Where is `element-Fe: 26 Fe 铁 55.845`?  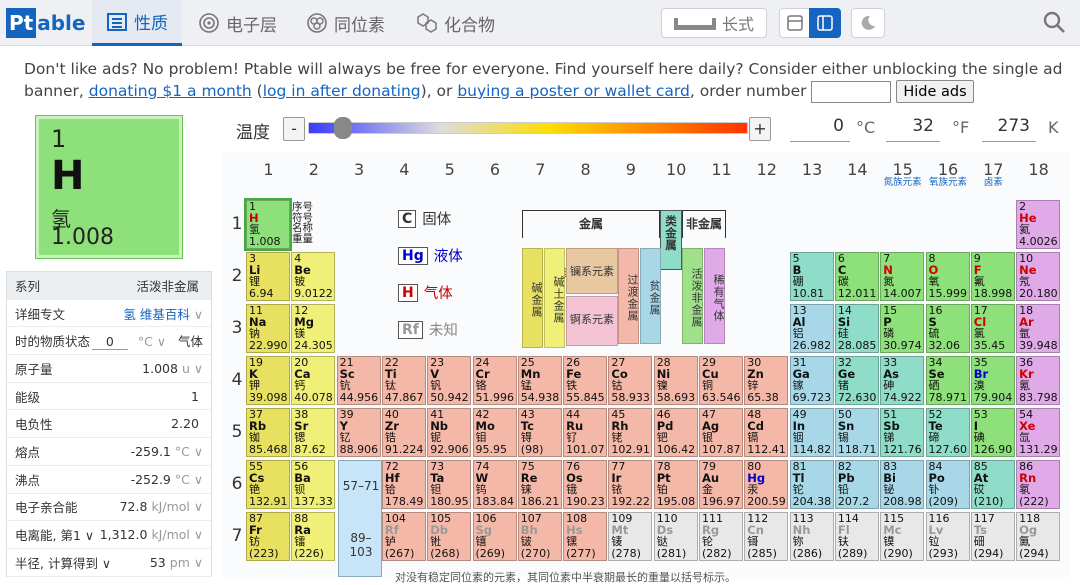 element-Fe: 26 Fe 铁 55.845 is located at coordinates (585, 380).